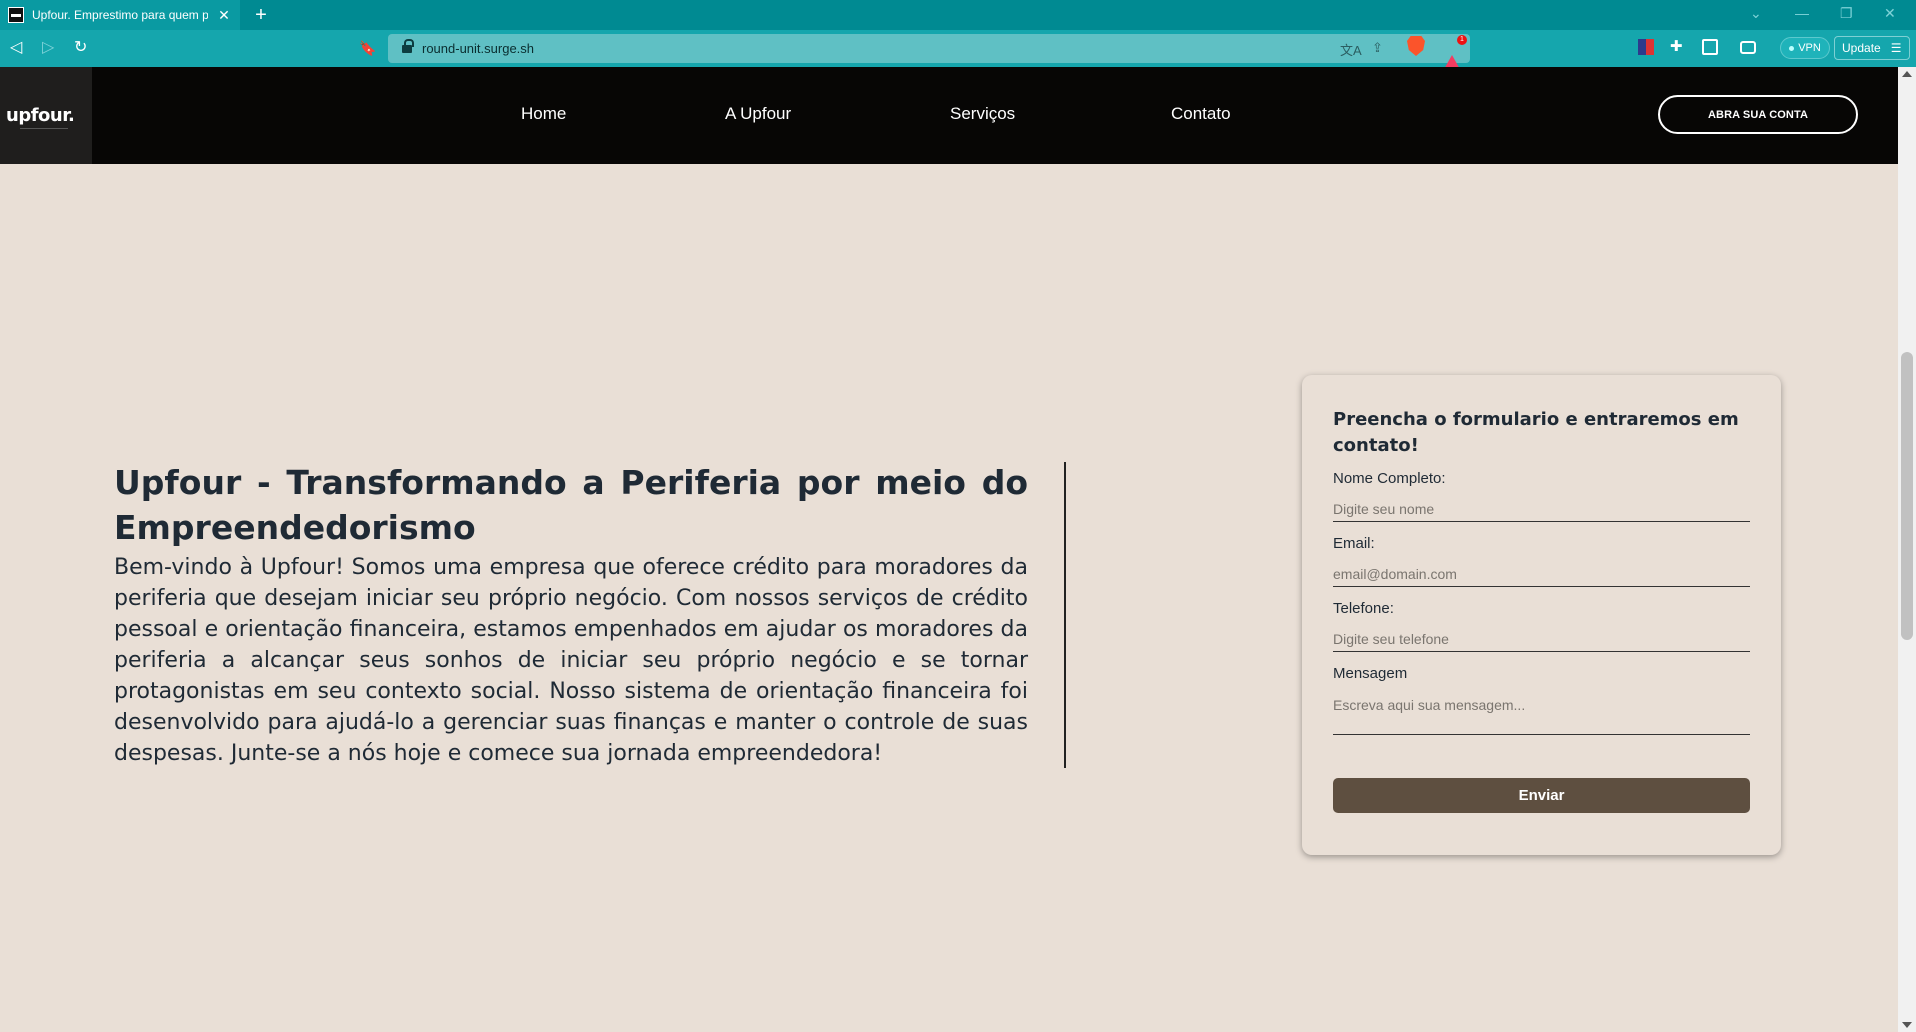 This screenshot has width=1916, height=1032. I want to click on page-scrollbar, so click(1907, 549).